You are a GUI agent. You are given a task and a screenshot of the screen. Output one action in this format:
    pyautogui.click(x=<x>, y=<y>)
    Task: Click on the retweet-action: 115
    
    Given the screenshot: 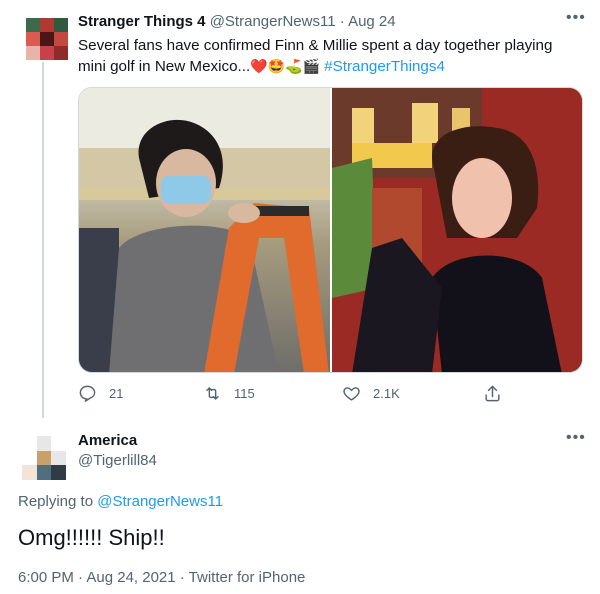 What is the action you would take?
    pyautogui.click(x=229, y=393)
    